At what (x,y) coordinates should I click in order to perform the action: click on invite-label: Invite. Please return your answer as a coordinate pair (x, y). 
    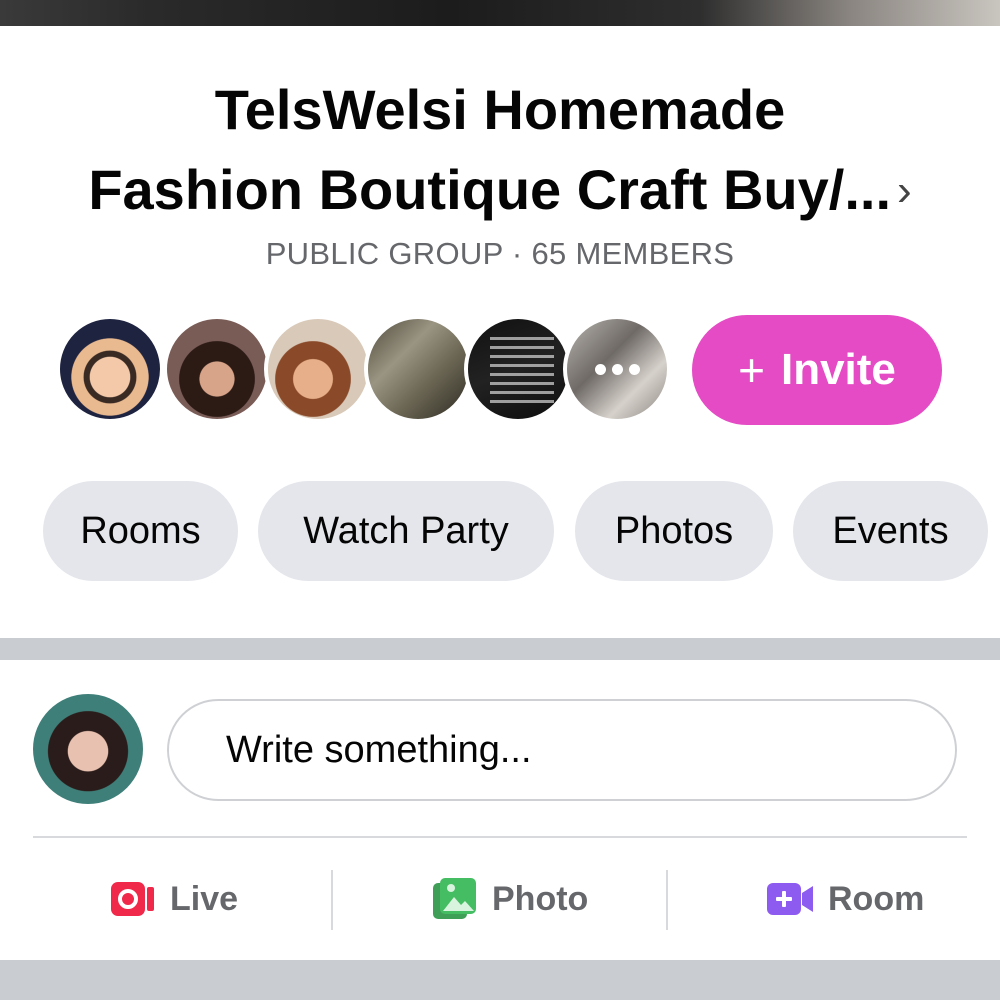
    Looking at the image, I should click on (838, 369).